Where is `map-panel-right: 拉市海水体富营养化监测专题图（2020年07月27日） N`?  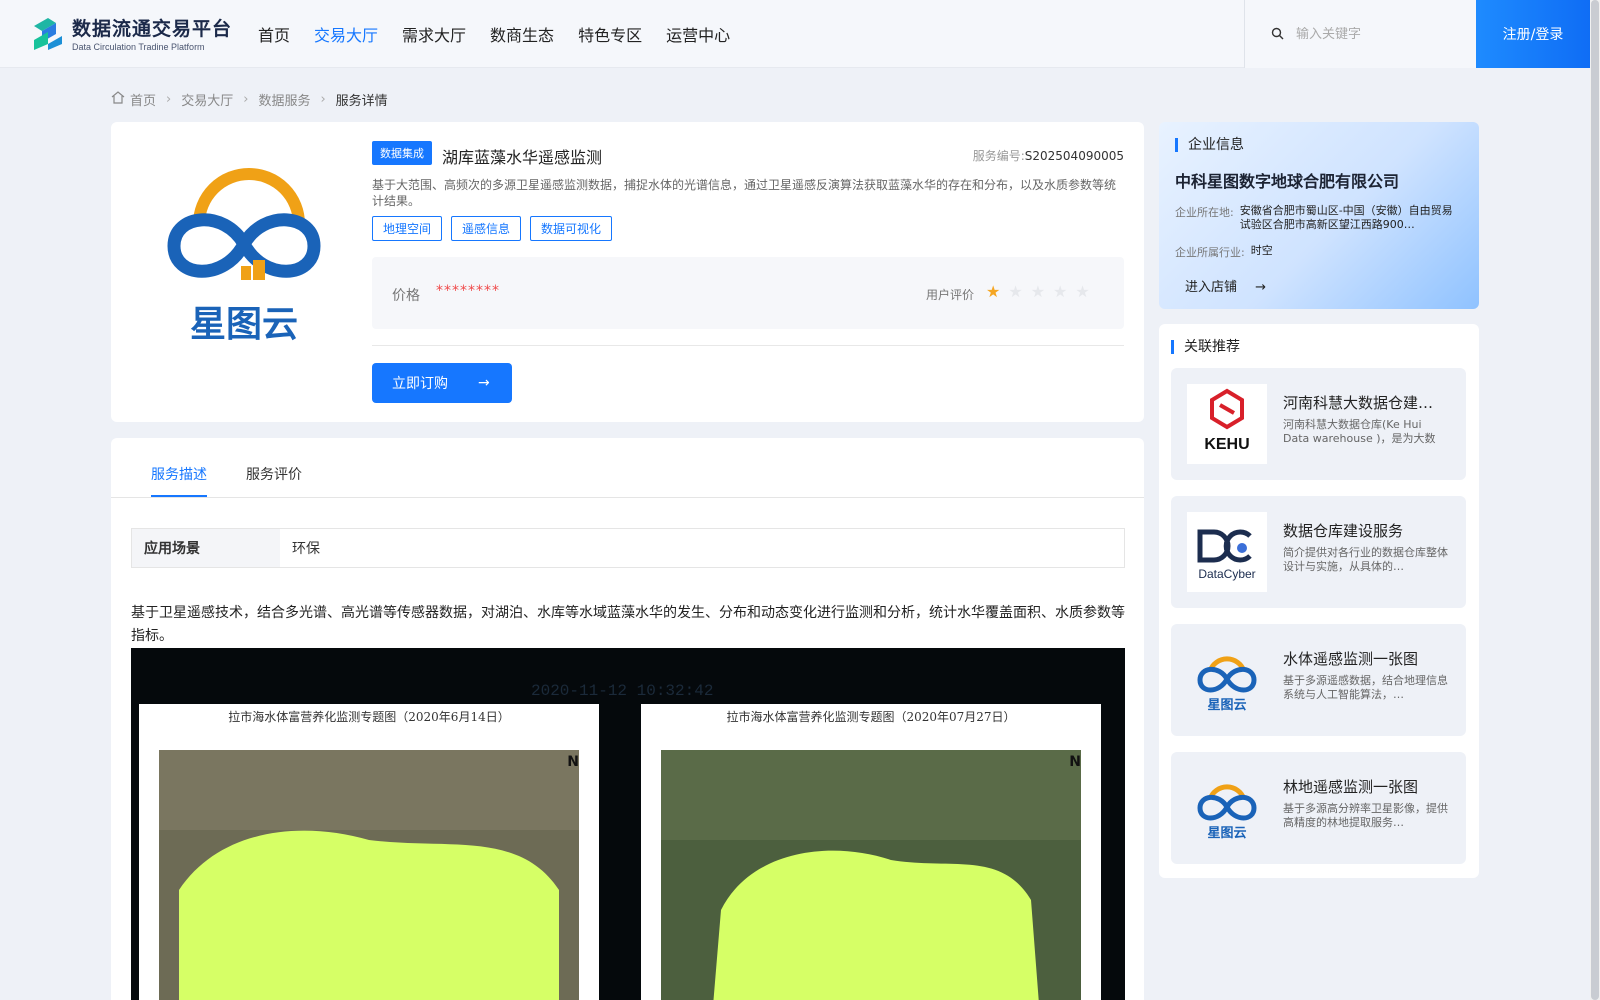 map-panel-right: 拉市海水体富营养化监测专题图（2020年07月27日） N is located at coordinates (871, 852).